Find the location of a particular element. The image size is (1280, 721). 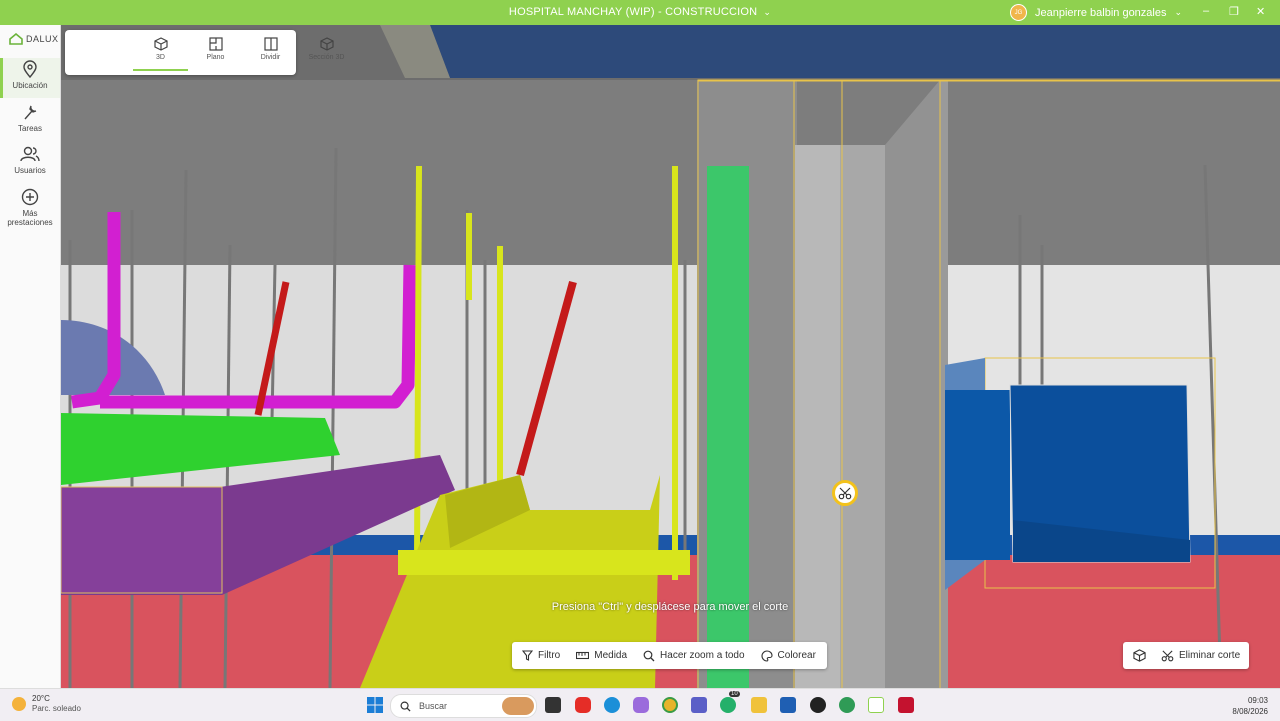

store-icon is located at coordinates (788, 705).